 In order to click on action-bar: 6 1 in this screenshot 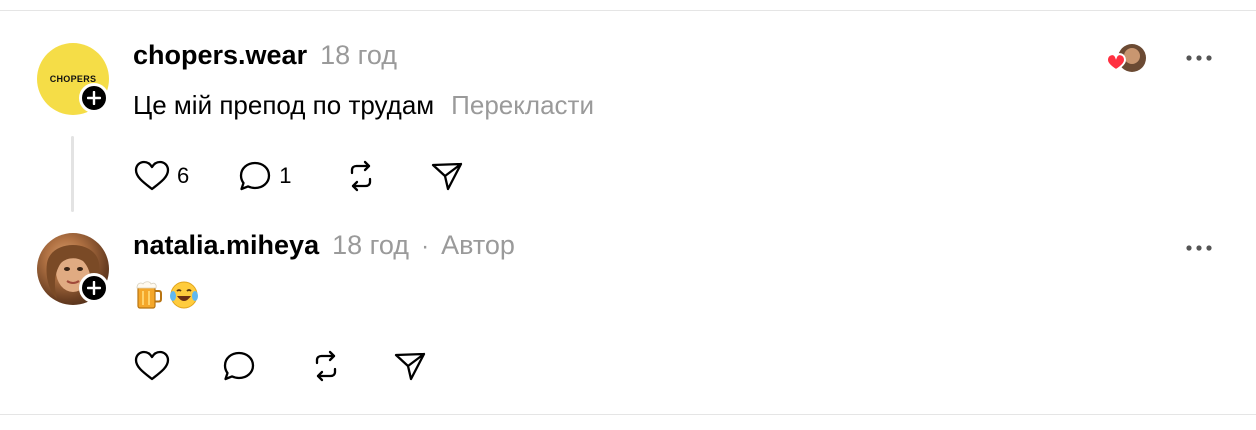, I will do `click(298, 176)`.